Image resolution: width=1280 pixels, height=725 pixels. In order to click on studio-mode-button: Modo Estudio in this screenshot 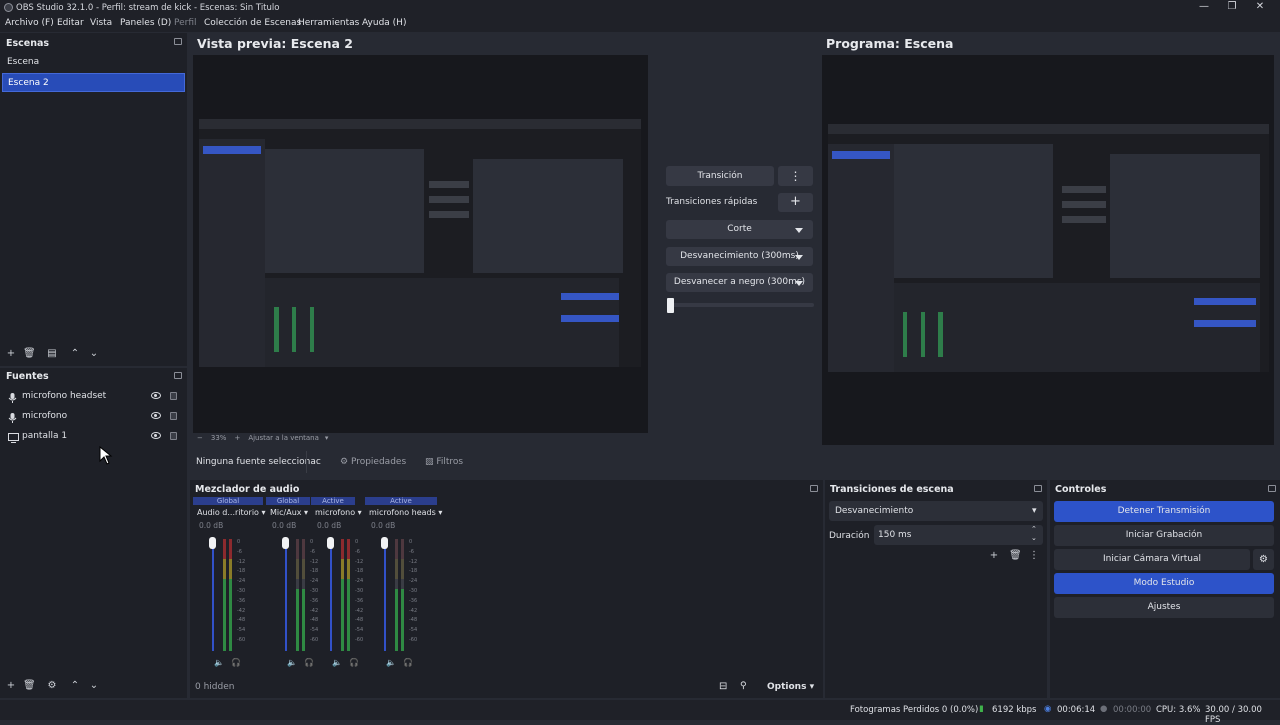, I will do `click(1164, 583)`.